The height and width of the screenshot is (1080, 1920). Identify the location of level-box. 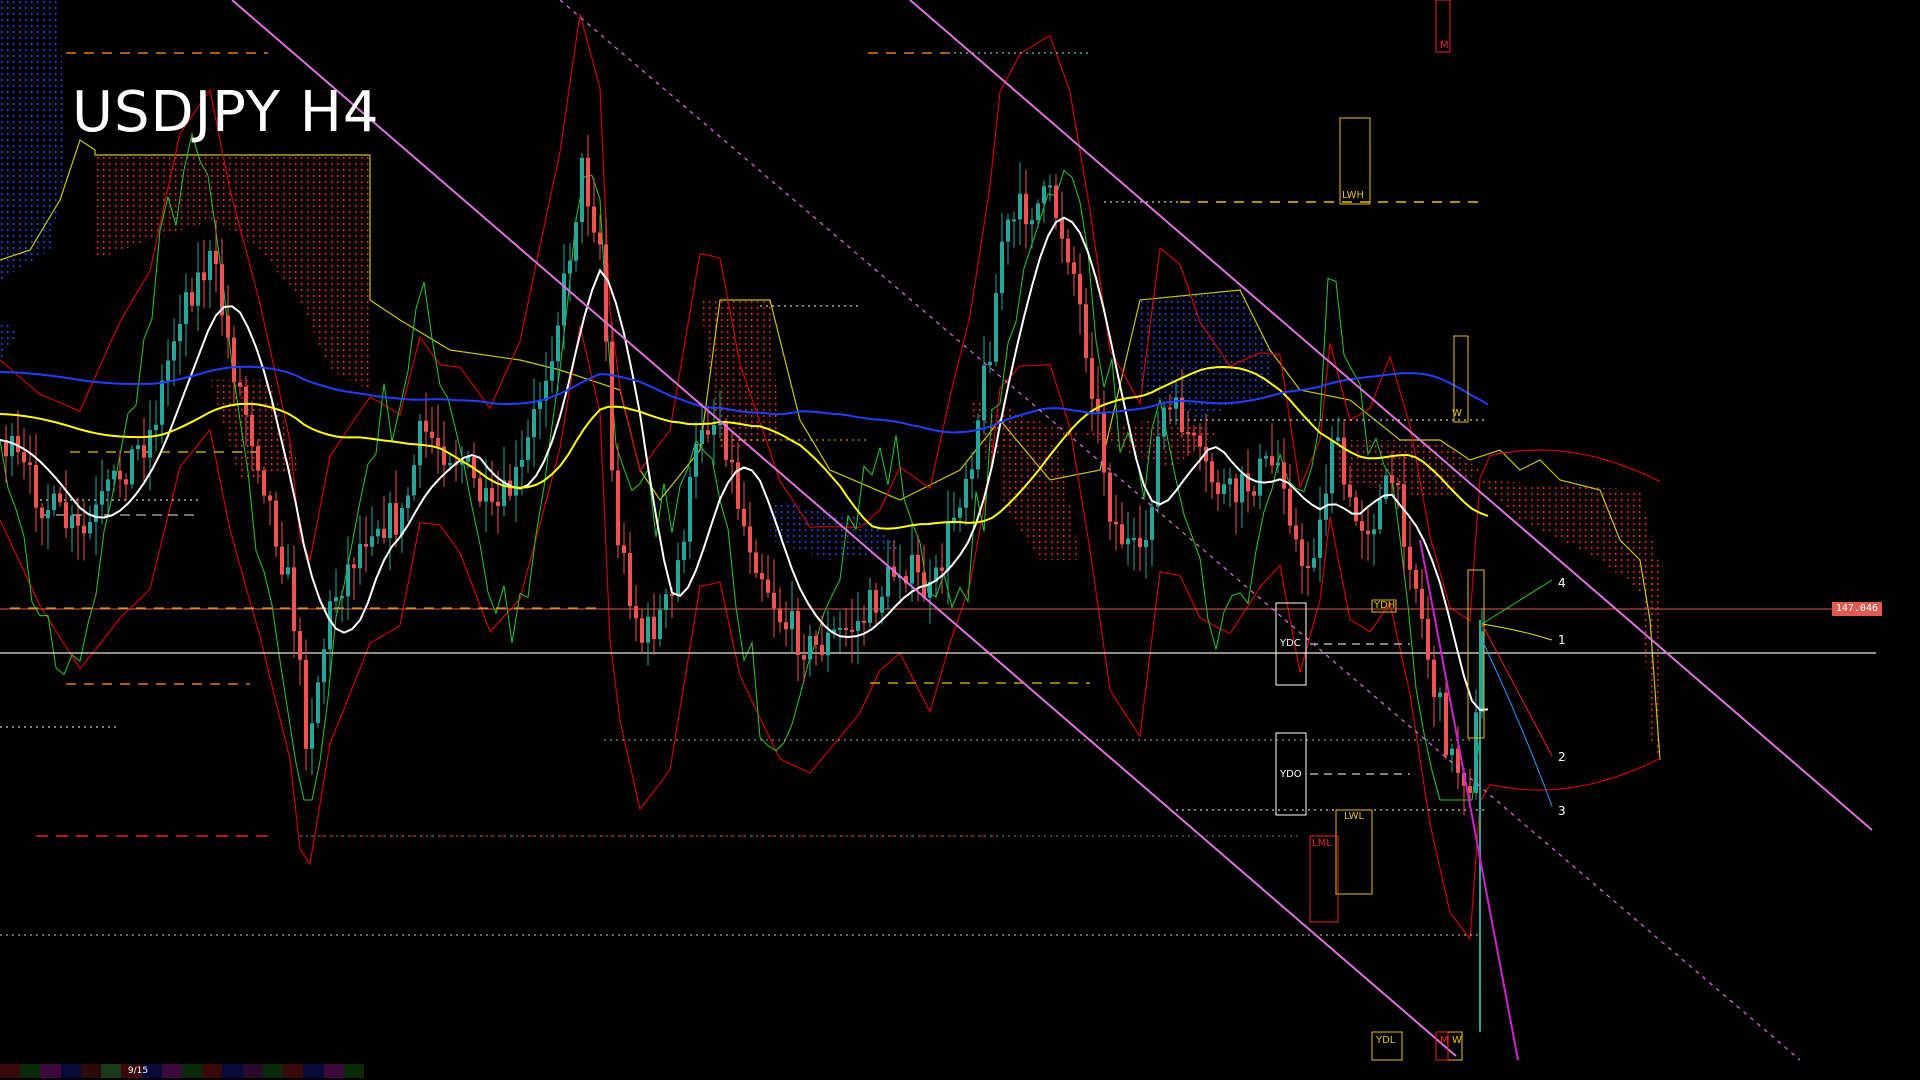
(1354, 852).